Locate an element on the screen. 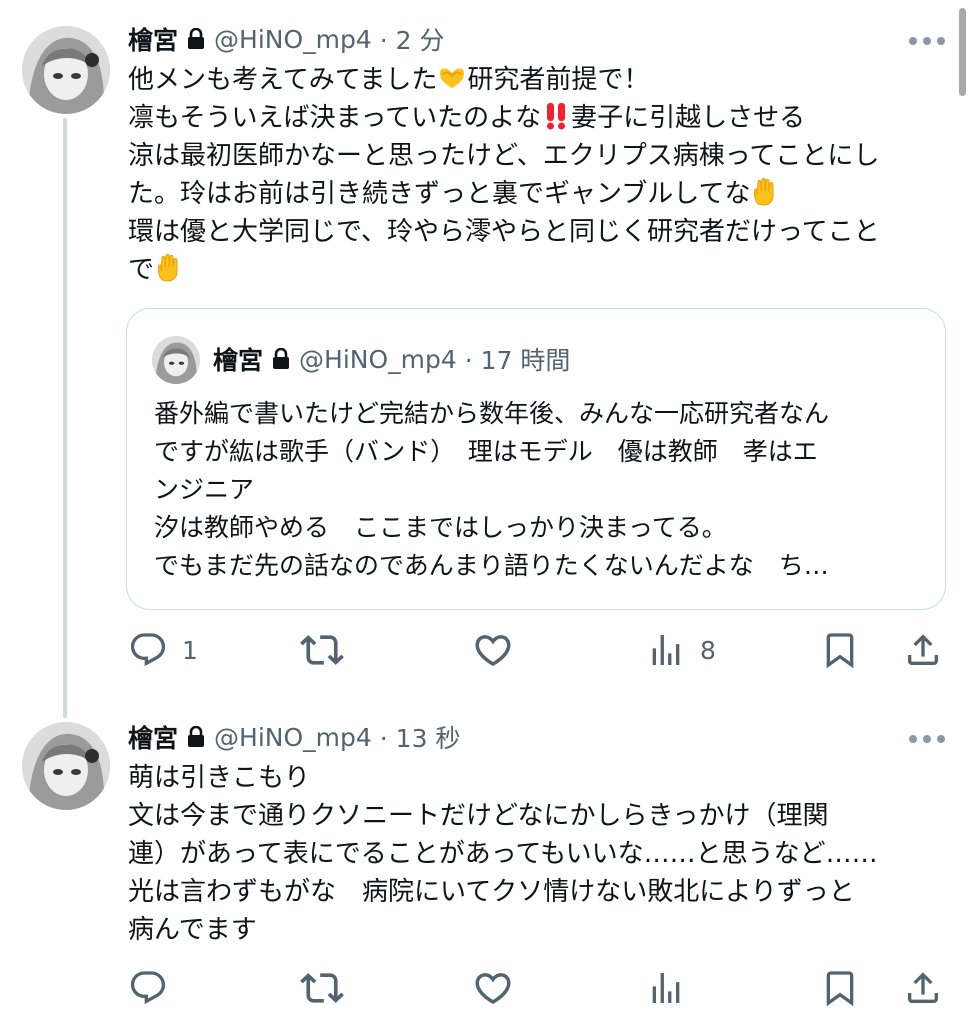 Image resolution: width=971 pixels, height=1020 pixels. quoted-timestamp: · 17 時間 is located at coordinates (517, 360).